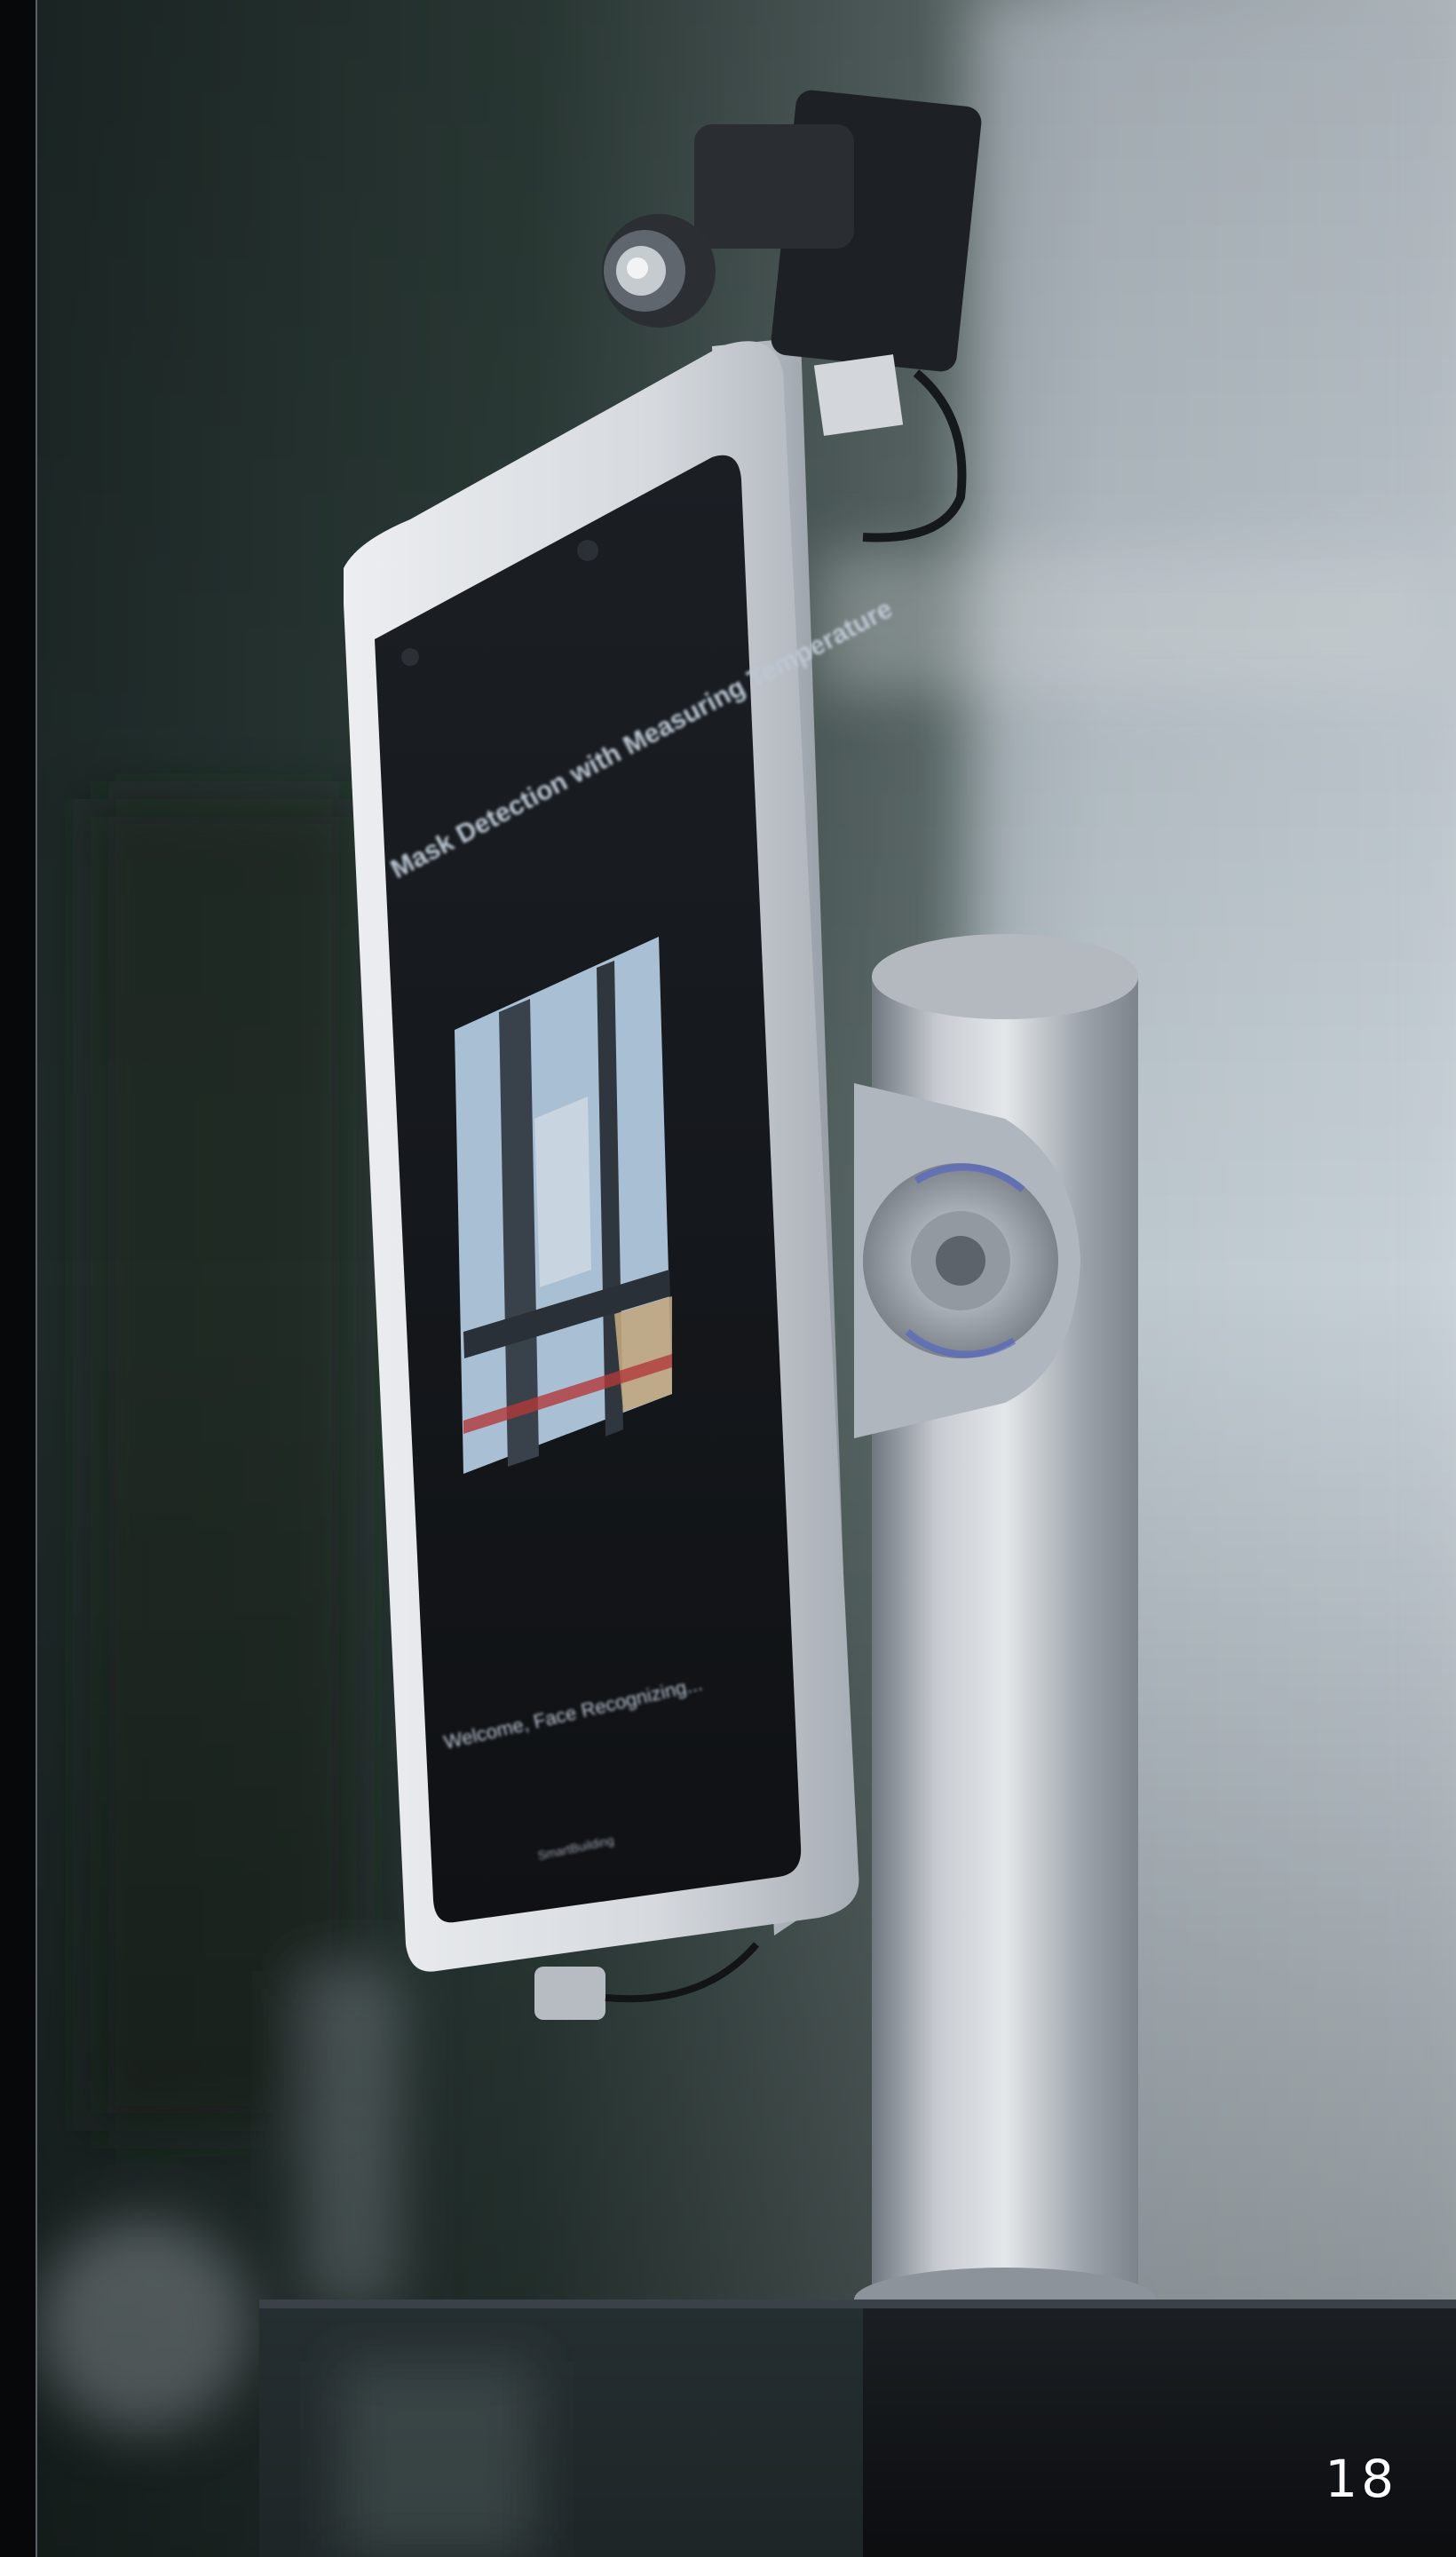 Image resolution: width=1456 pixels, height=2557 pixels. What do you see at coordinates (18, 1278) in the screenshot?
I see `left-margin-strip` at bounding box center [18, 1278].